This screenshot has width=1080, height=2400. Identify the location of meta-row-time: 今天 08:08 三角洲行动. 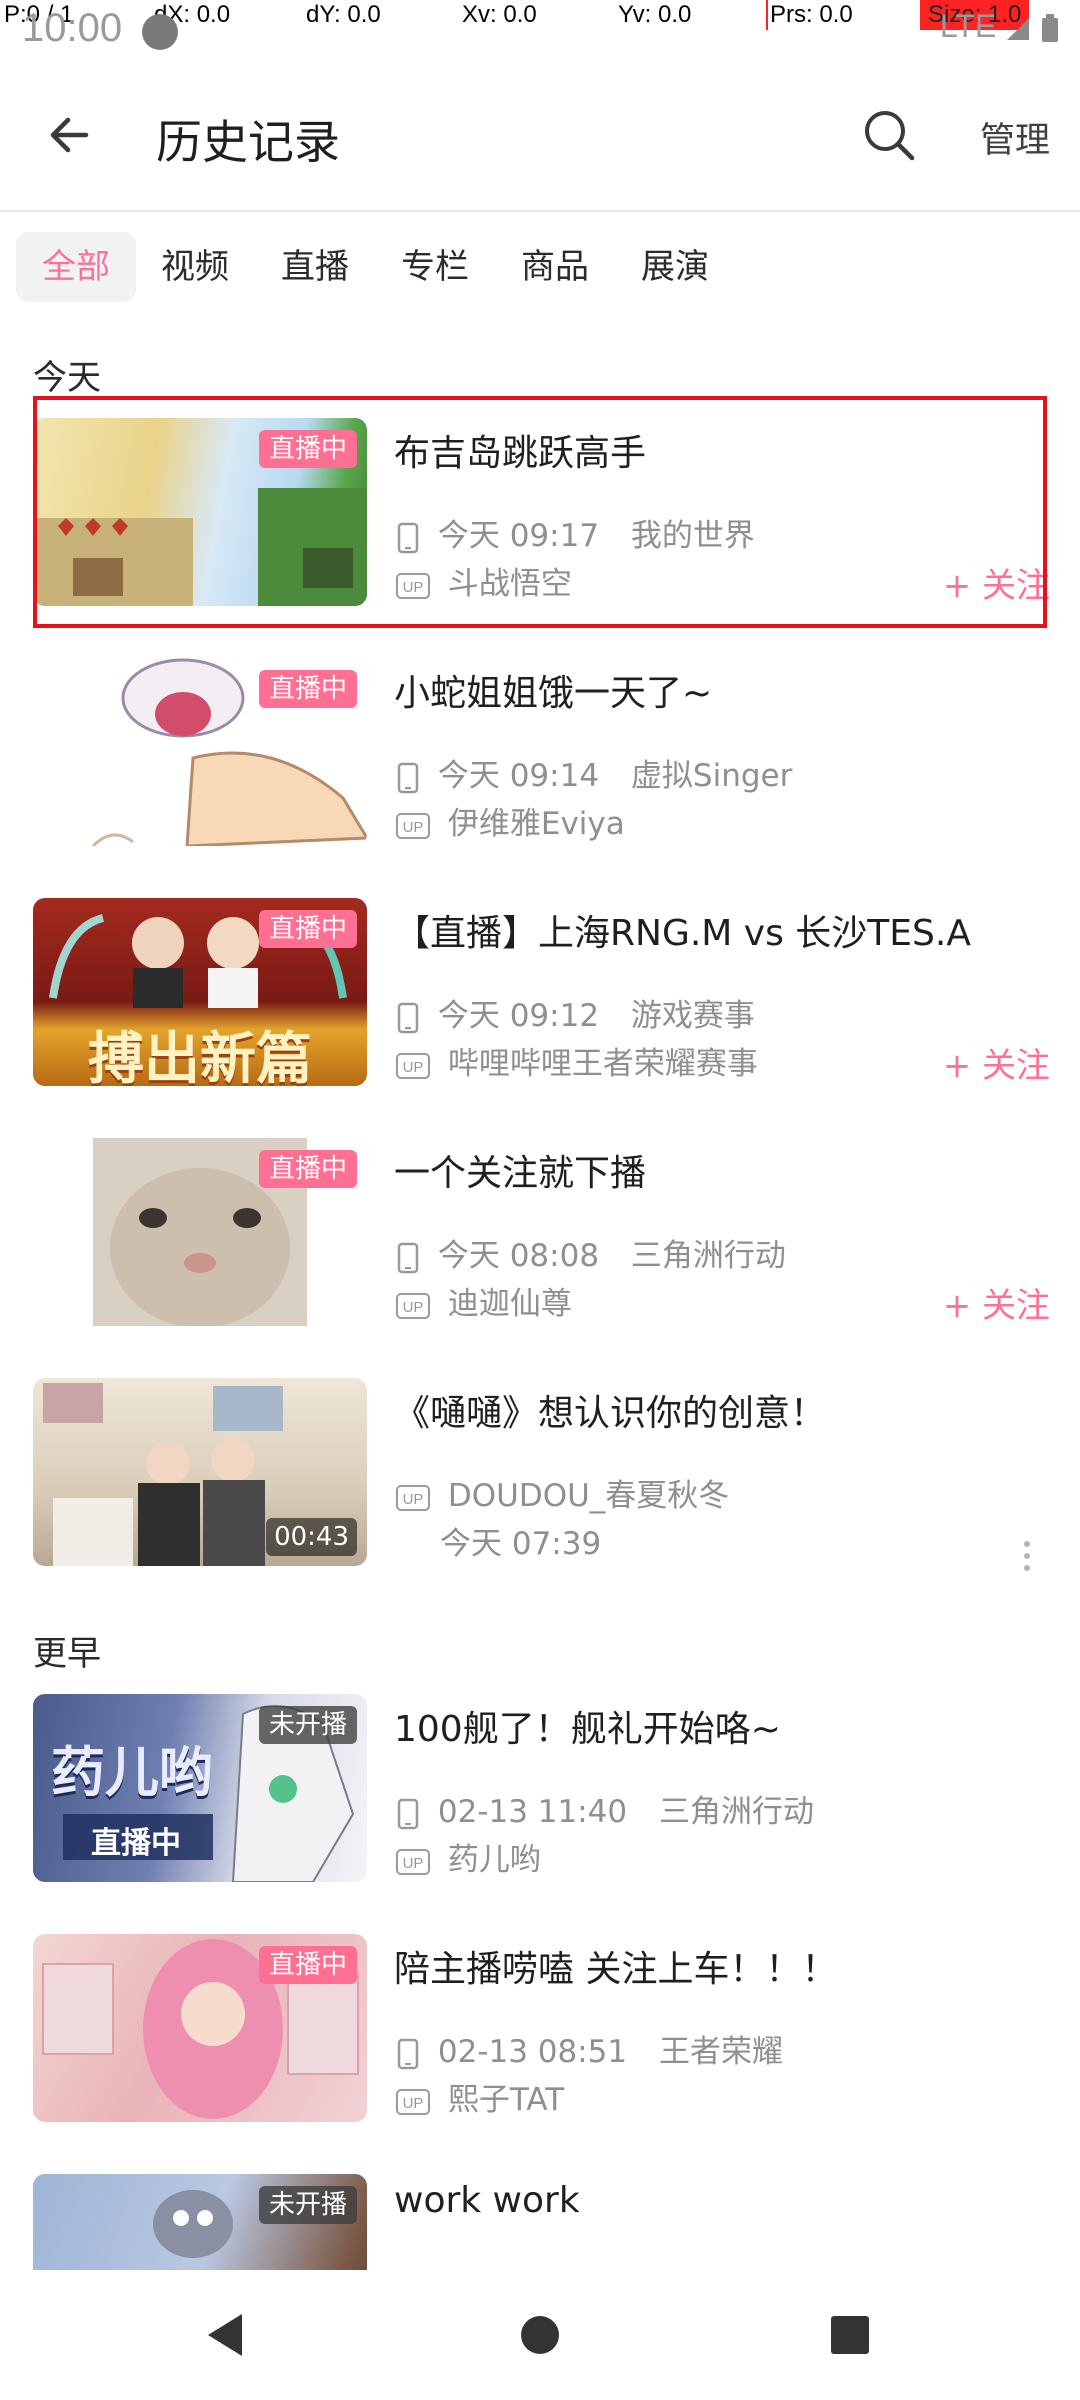
(591, 1256).